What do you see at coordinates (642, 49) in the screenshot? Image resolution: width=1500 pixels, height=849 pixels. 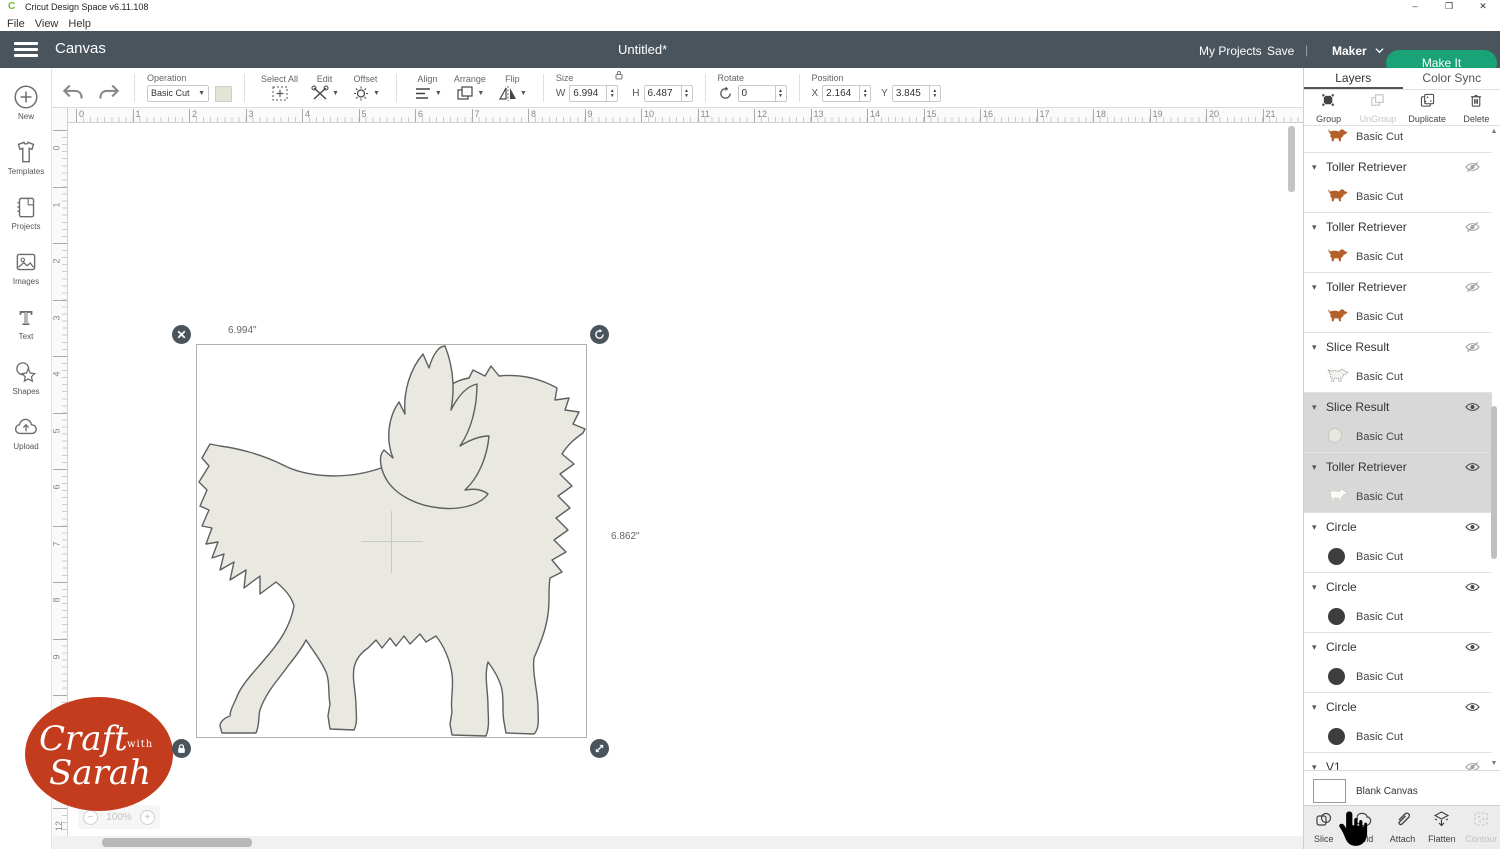 I see `document-title: Untitled*` at bounding box center [642, 49].